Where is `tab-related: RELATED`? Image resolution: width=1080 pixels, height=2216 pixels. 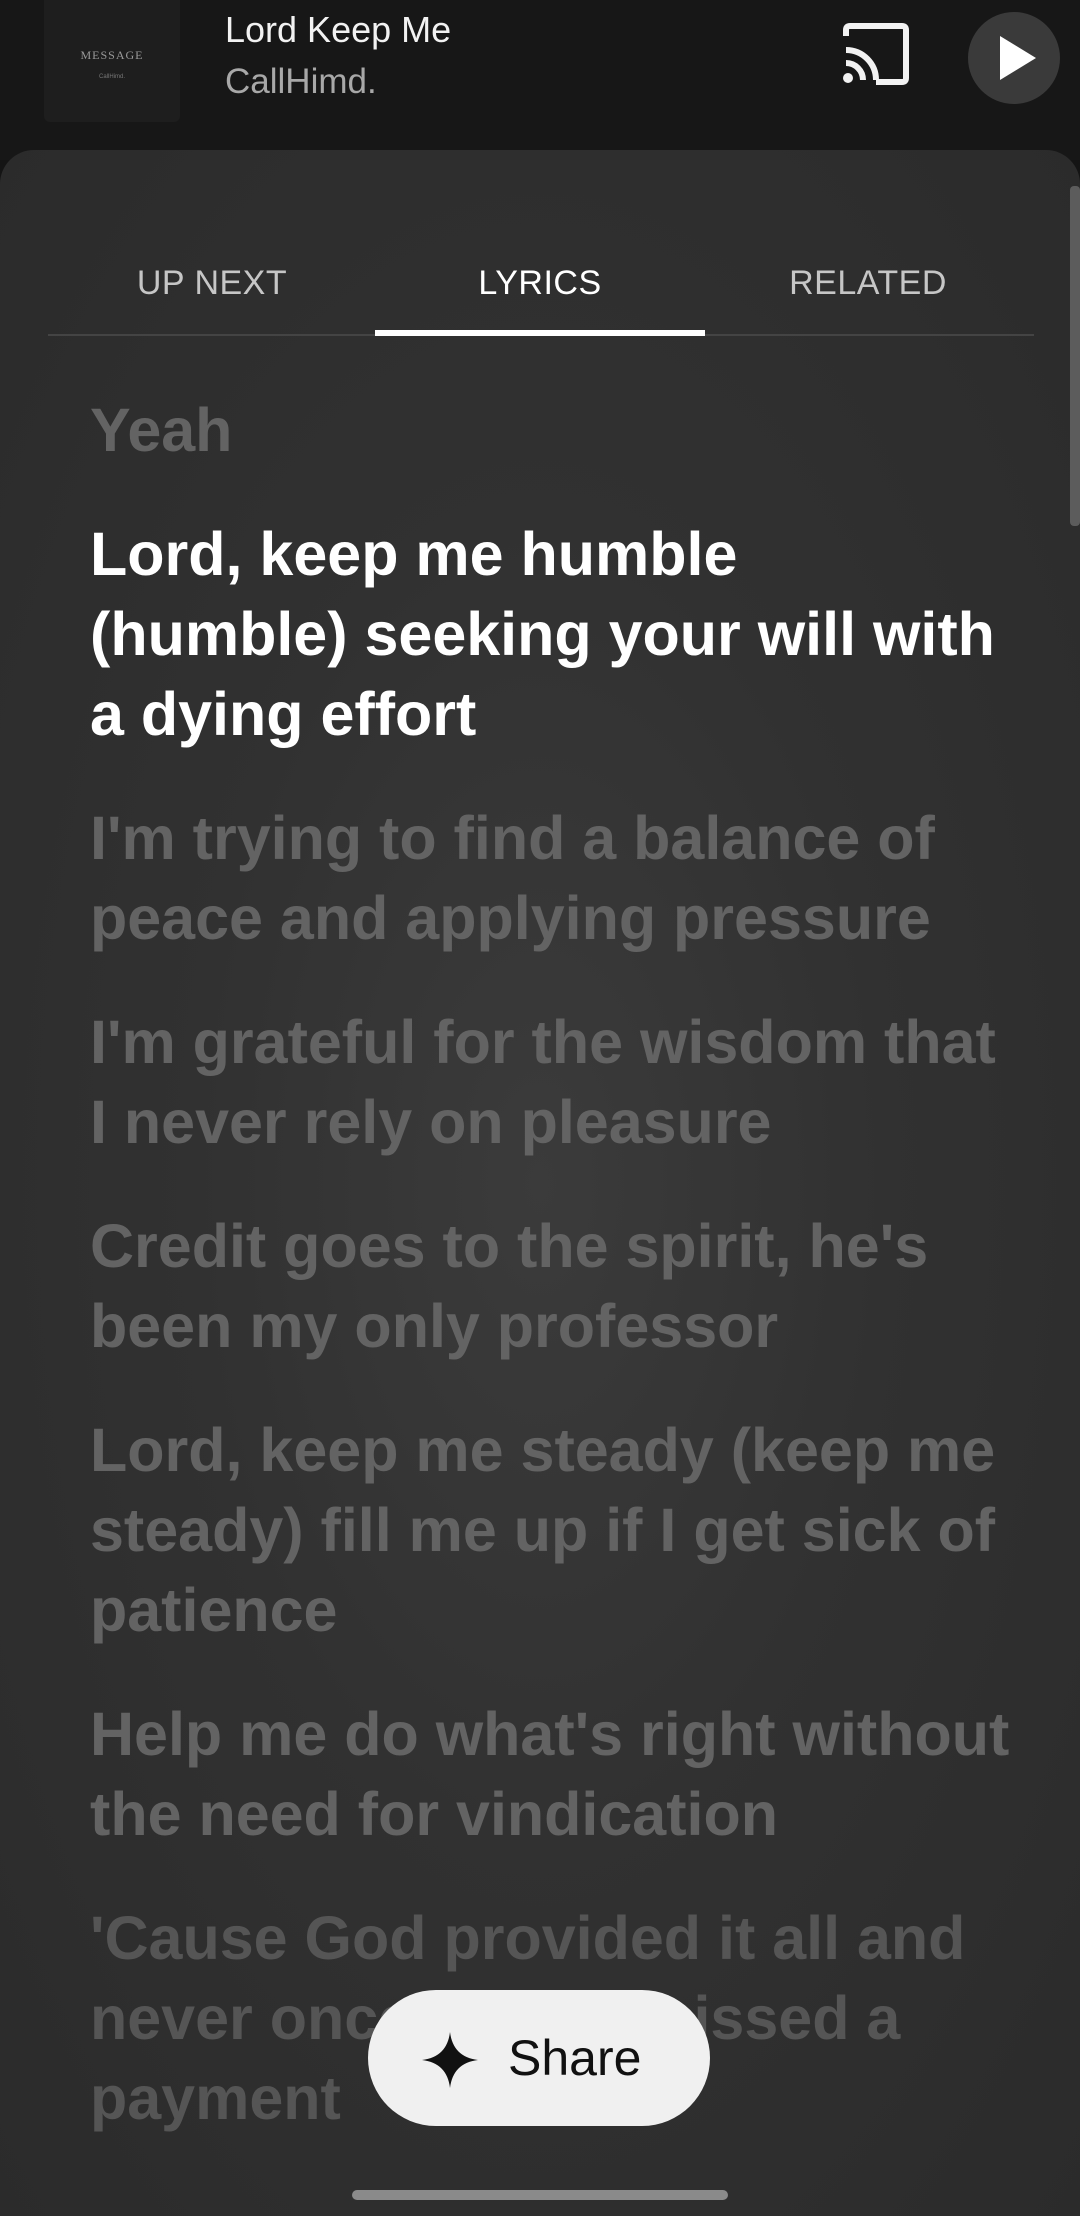 tab-related: RELATED is located at coordinates (868, 277).